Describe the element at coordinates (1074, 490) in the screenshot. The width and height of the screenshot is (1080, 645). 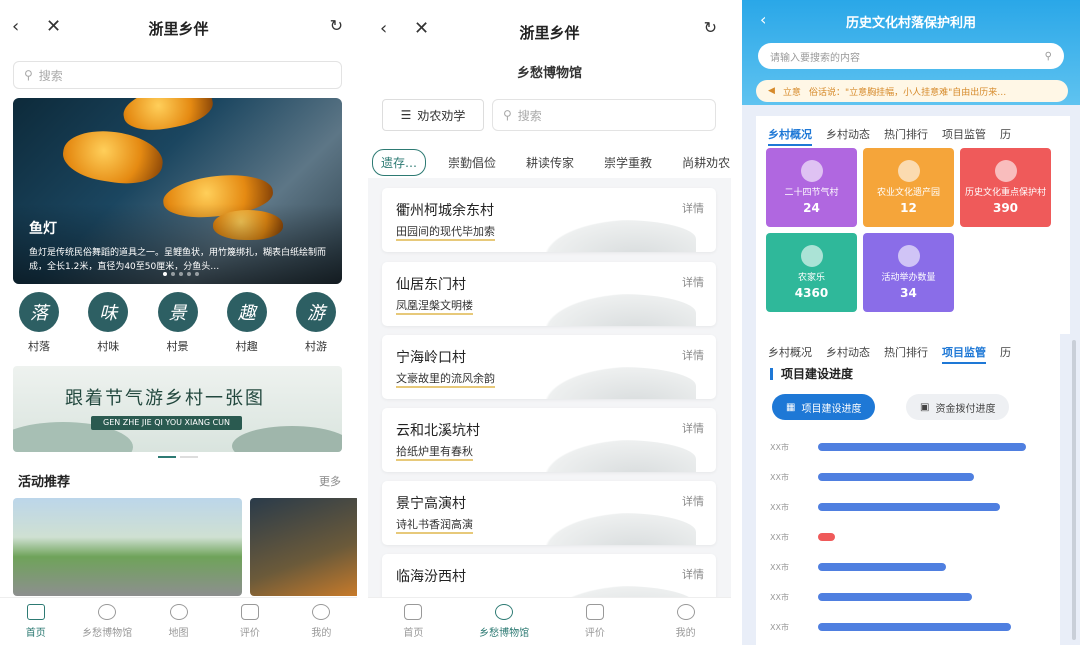
I see `scrollbar` at that location.